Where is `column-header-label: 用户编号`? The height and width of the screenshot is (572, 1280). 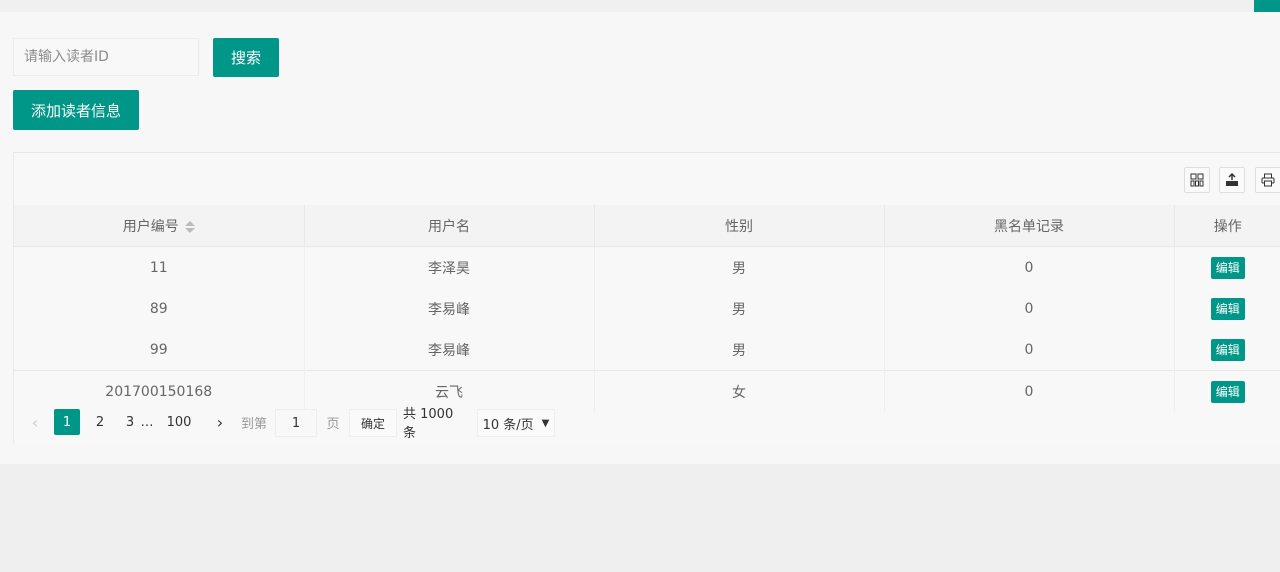 column-header-label: 用户编号 is located at coordinates (150, 226).